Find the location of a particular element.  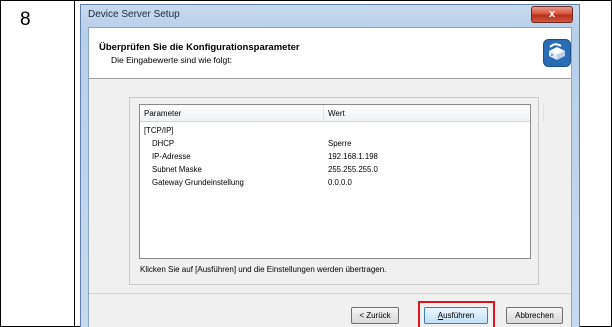

close-icon: x is located at coordinates (552, 14).